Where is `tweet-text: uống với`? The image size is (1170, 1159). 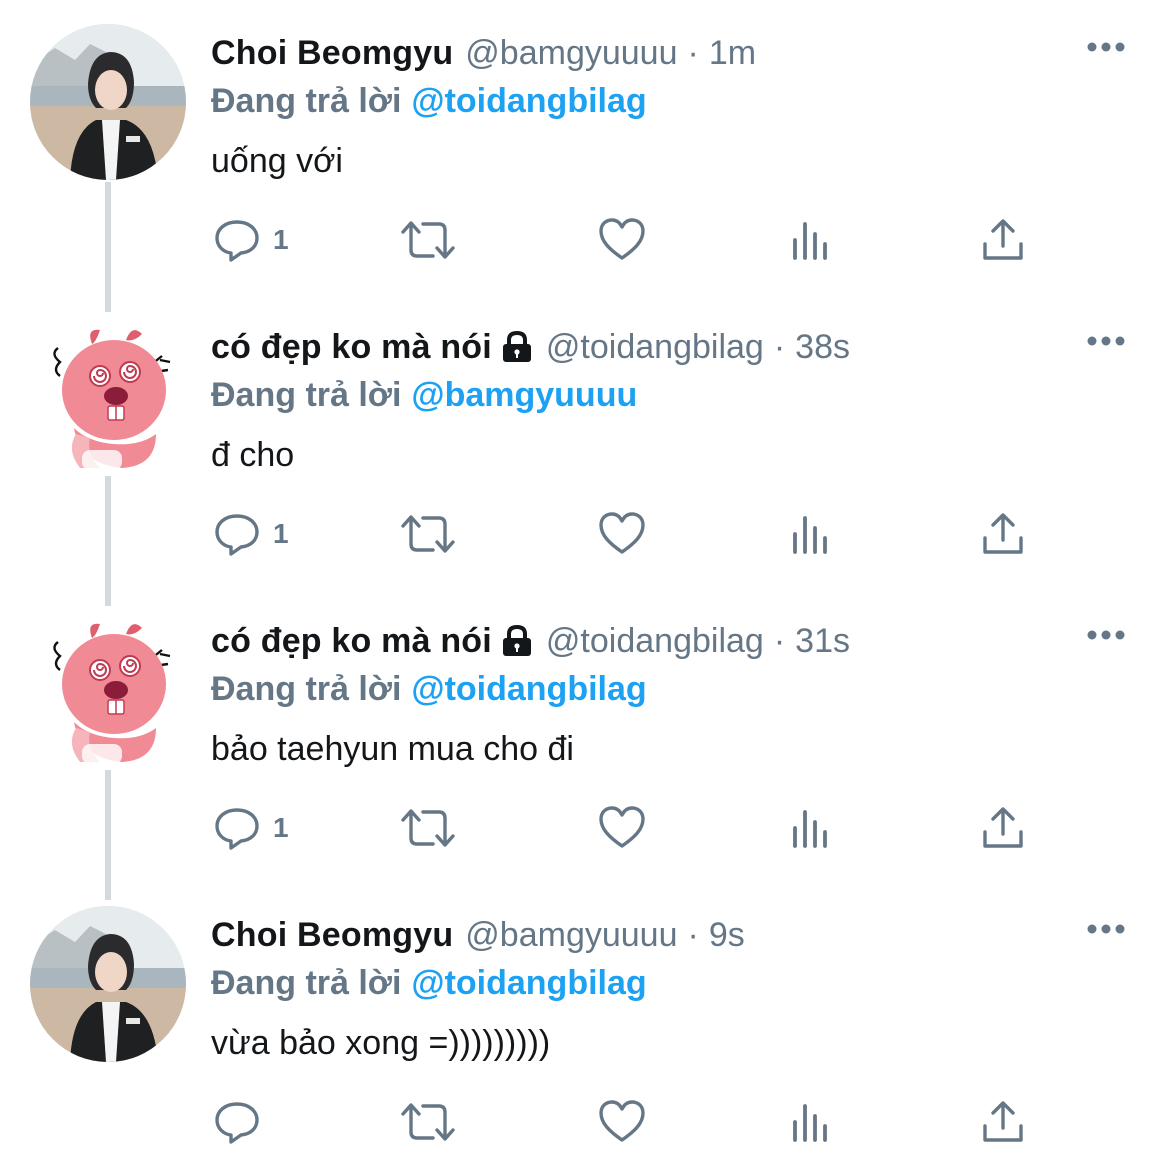 tweet-text: uống với is located at coordinates (277, 161).